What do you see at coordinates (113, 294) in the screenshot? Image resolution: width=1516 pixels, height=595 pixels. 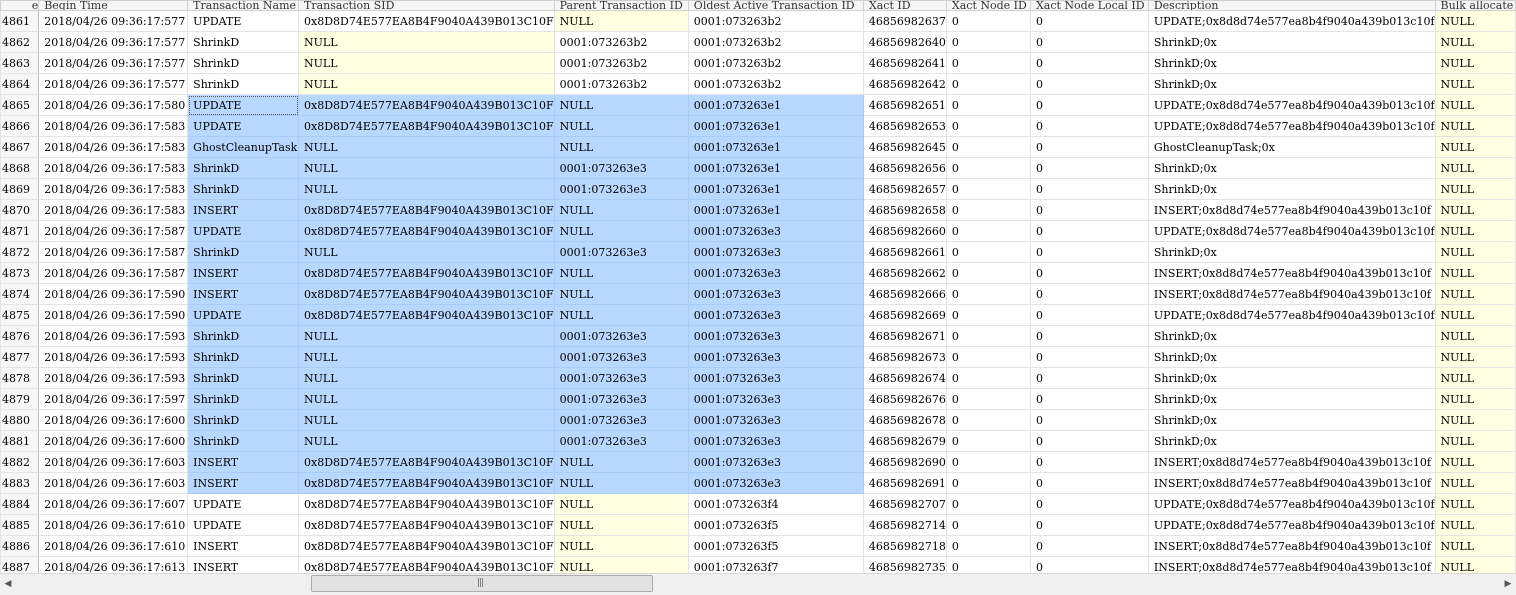 I see `cell-time: 2018/04/26 09:36:17:590` at bounding box center [113, 294].